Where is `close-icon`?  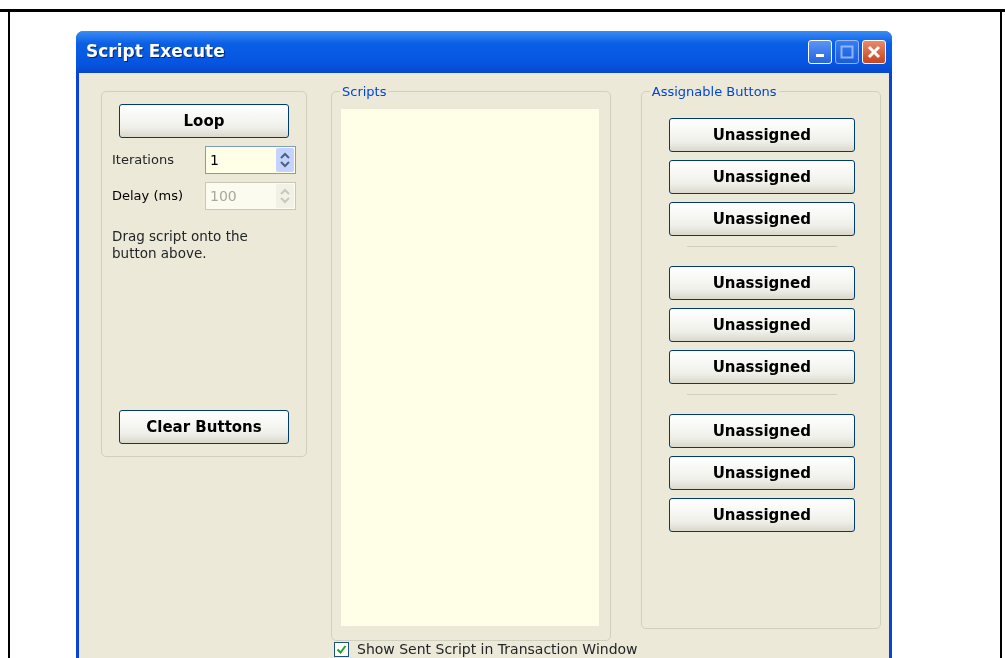 close-icon is located at coordinates (874, 52).